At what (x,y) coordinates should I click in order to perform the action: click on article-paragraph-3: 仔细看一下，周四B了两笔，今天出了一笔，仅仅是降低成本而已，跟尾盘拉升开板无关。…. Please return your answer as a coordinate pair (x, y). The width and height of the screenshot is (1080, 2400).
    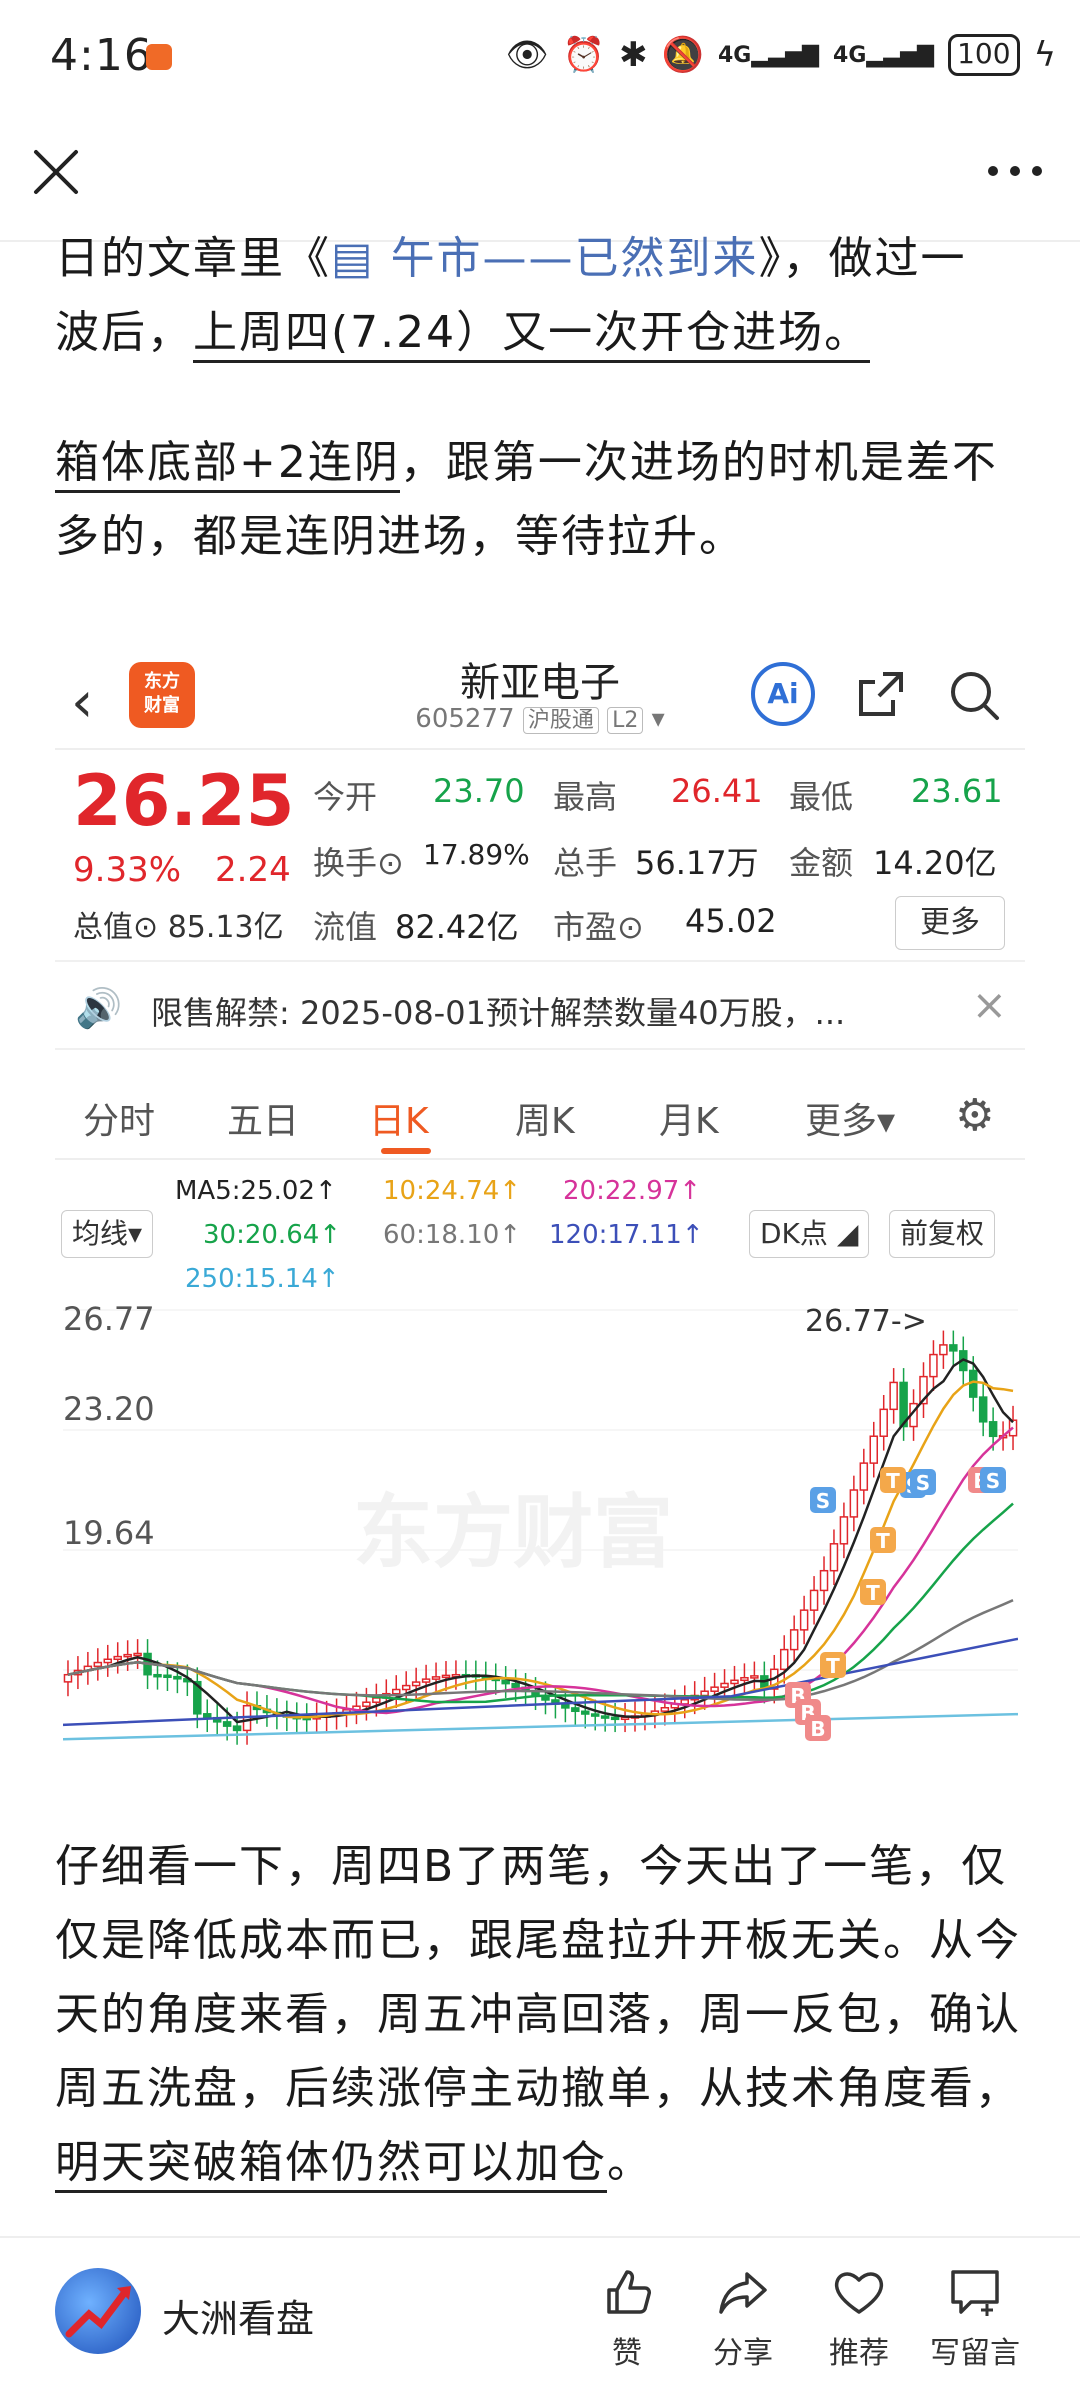
    Looking at the image, I should click on (545, 2015).